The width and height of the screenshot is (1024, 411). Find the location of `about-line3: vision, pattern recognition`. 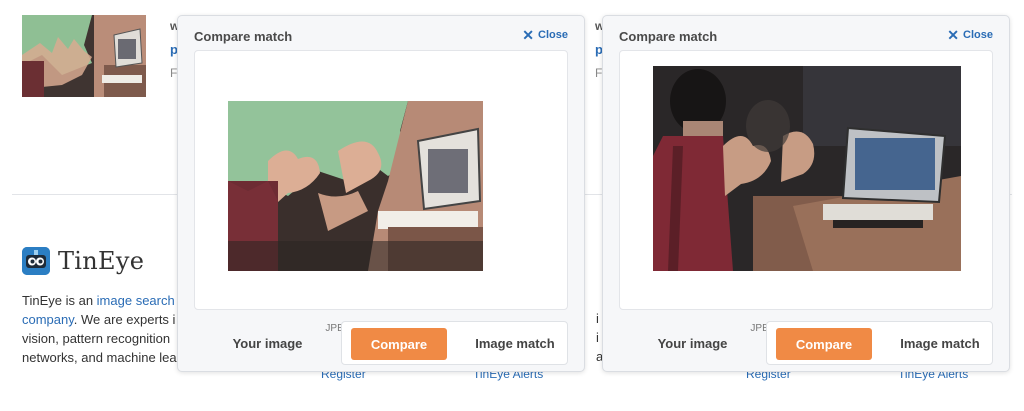

about-line3: vision, pattern recognition is located at coordinates (96, 338).